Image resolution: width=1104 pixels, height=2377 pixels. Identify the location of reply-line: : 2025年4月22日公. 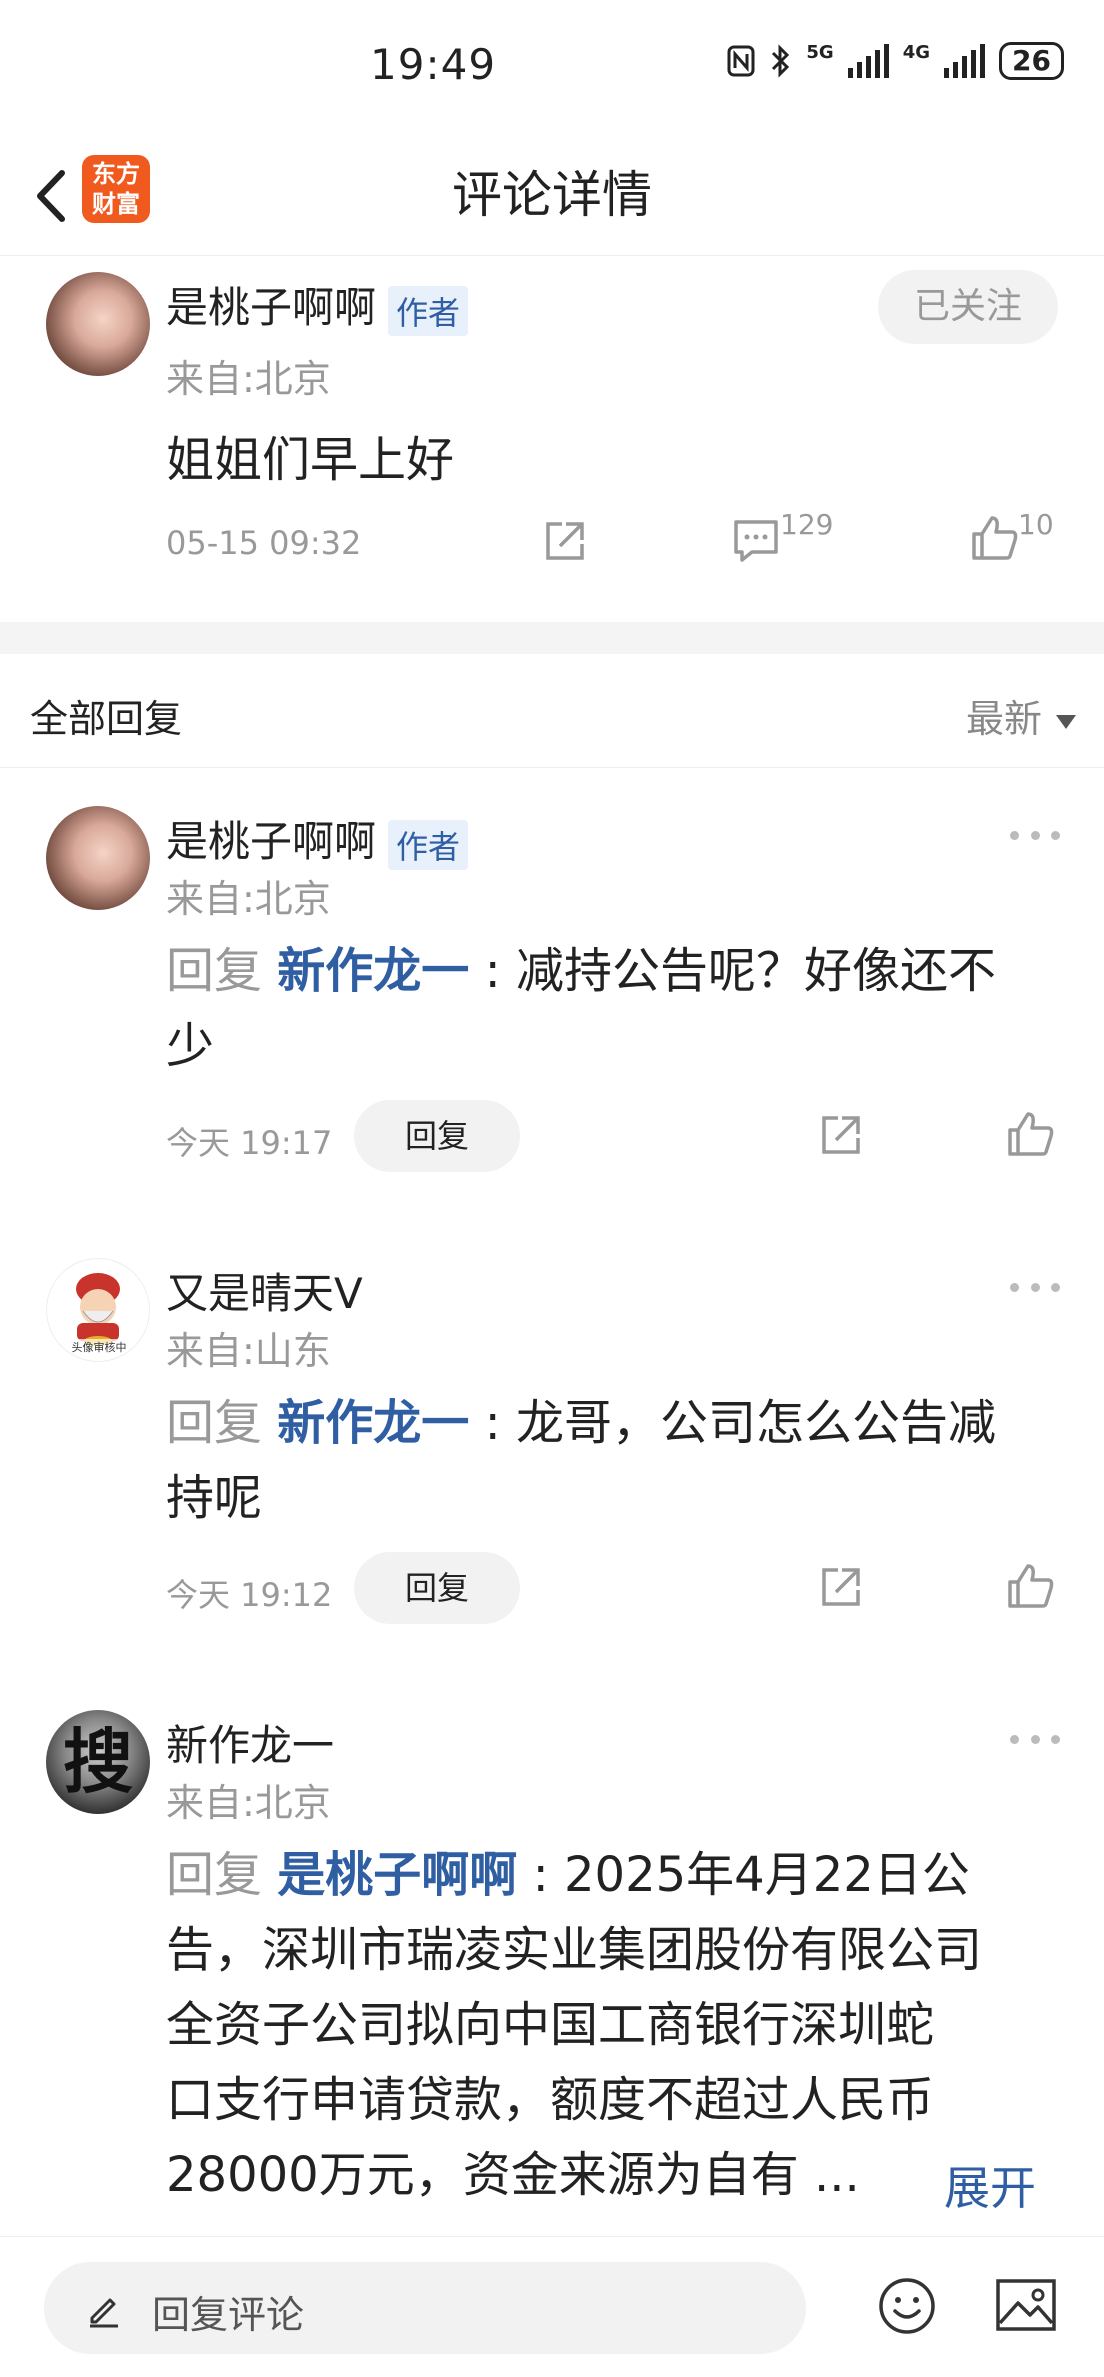
(751, 1875).